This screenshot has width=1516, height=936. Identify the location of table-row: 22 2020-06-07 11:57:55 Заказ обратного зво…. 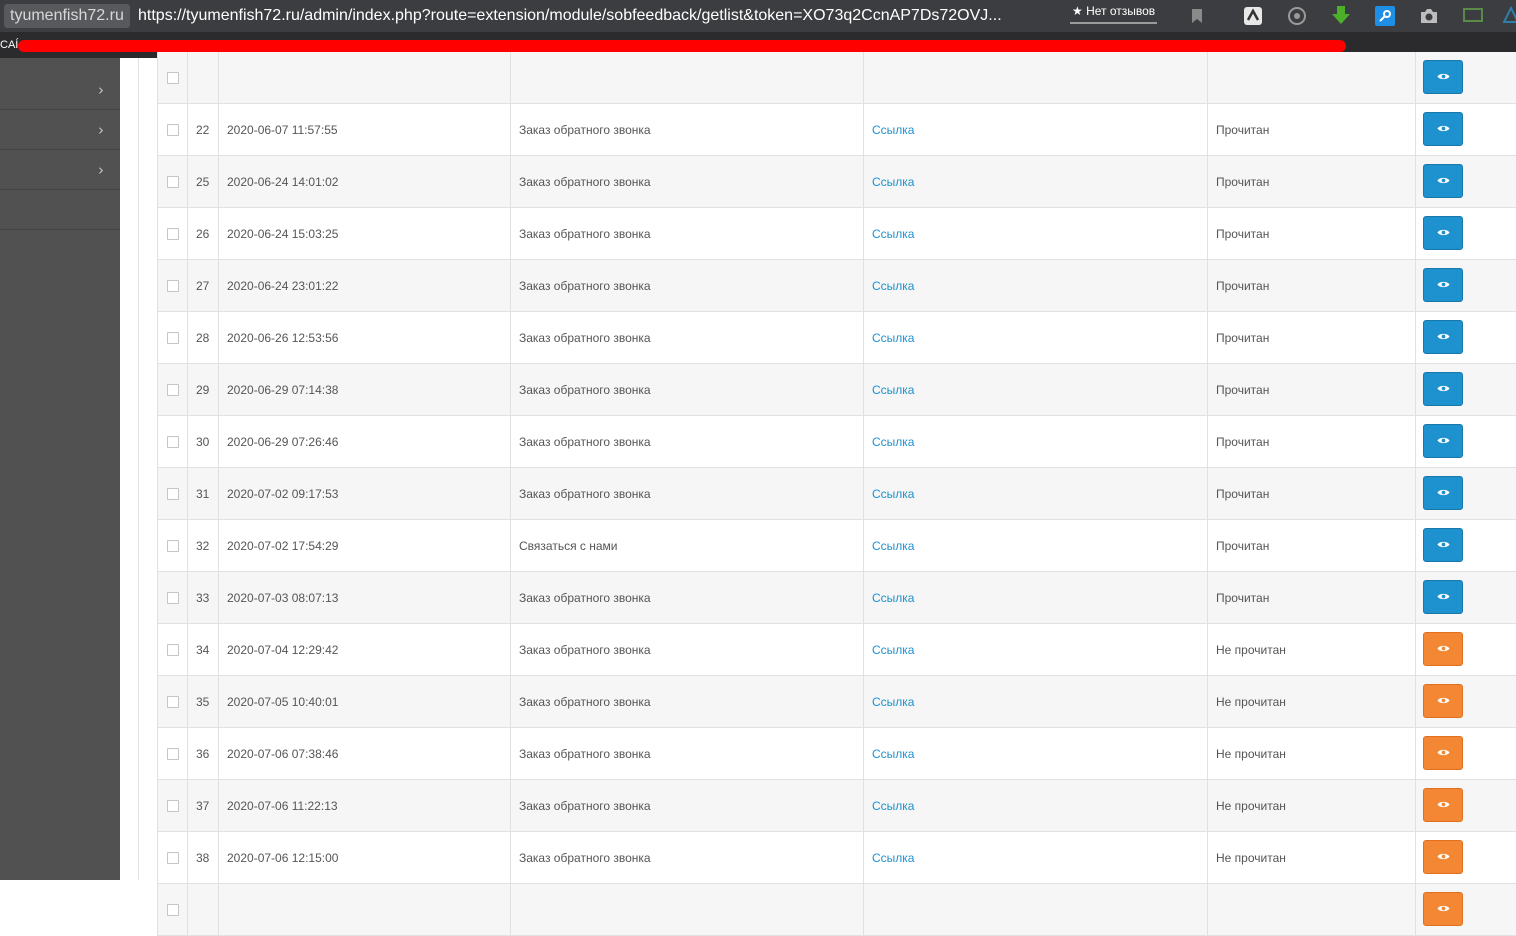
(836, 130).